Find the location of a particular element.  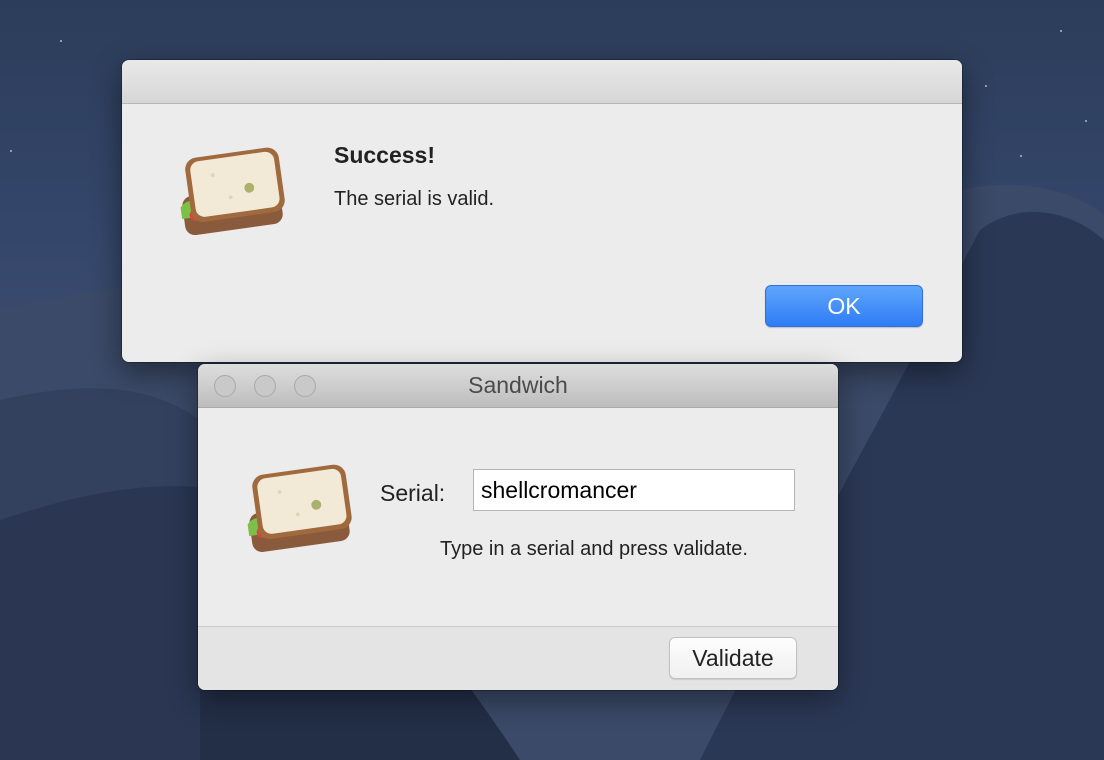

alert-titlebar is located at coordinates (542, 82).